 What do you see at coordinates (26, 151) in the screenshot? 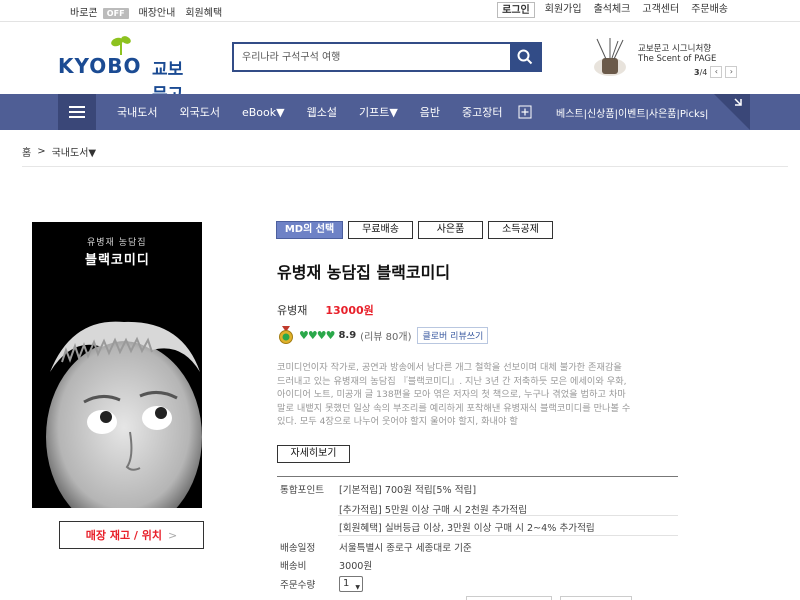
I see `breadcrumb-home: 홈` at bounding box center [26, 151].